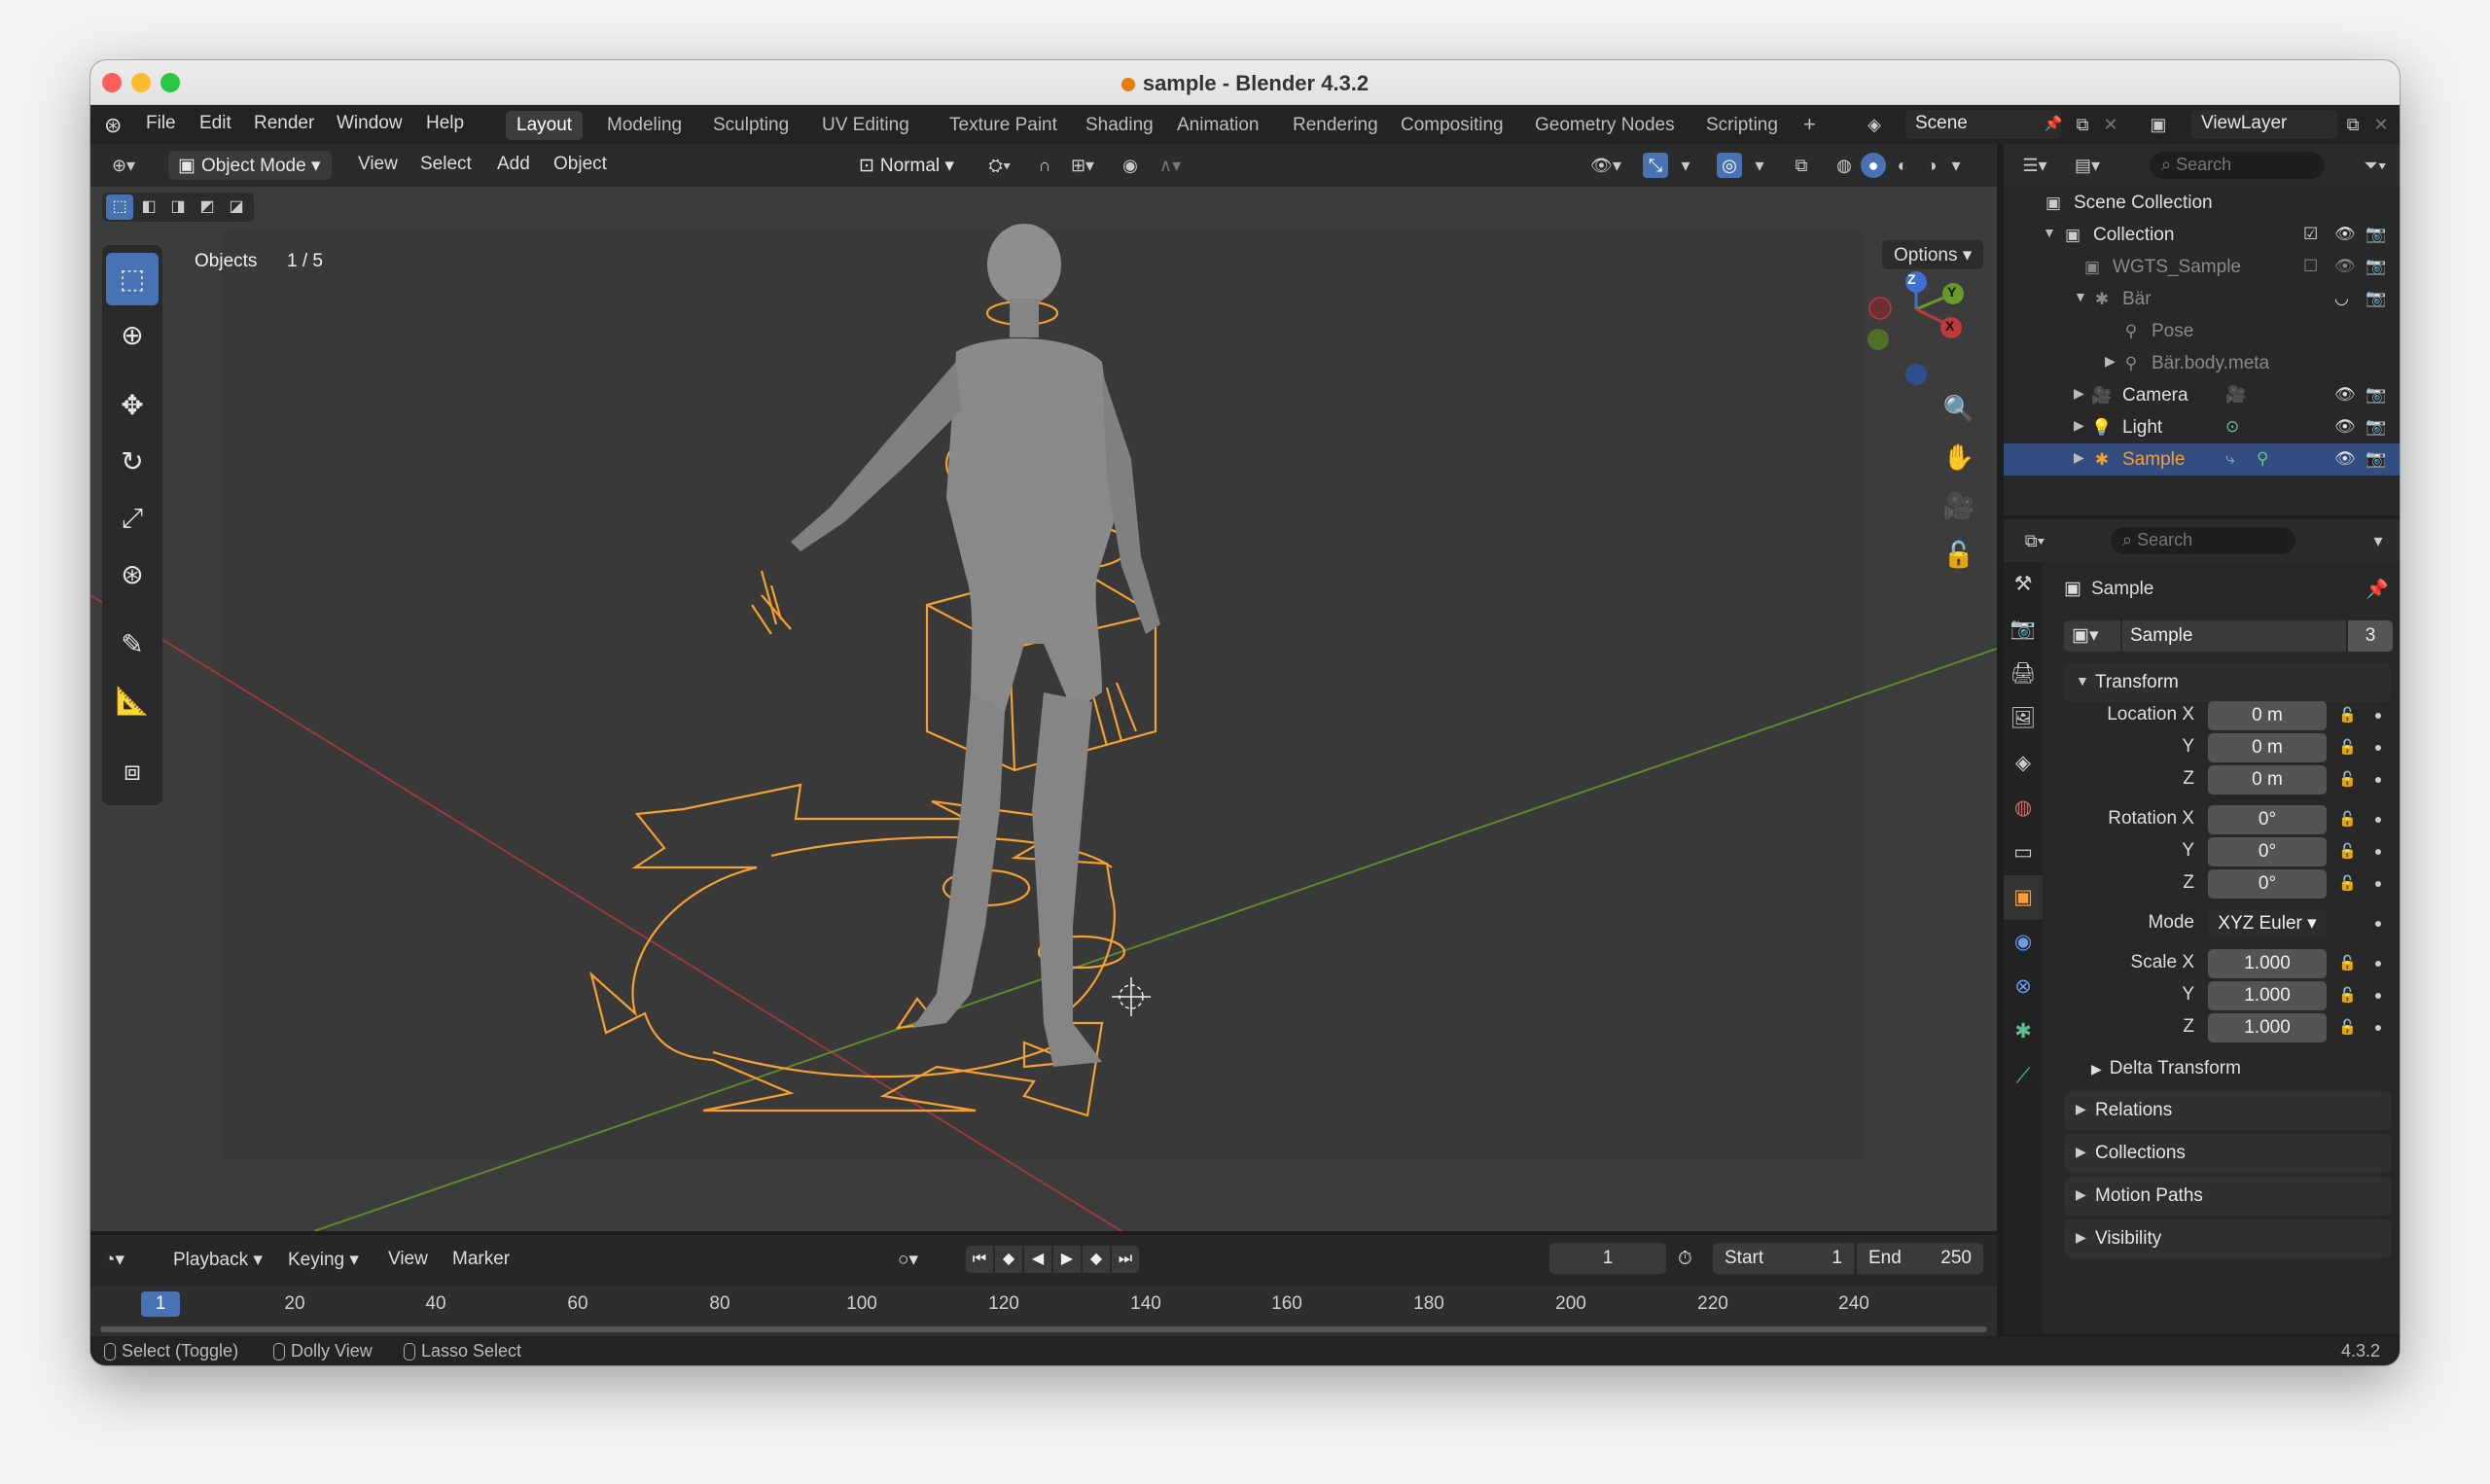 The height and width of the screenshot is (1484, 2490). Describe the element at coordinates (2227, 683) in the screenshot. I see `transform-panel-header: ▼ Transform` at that location.